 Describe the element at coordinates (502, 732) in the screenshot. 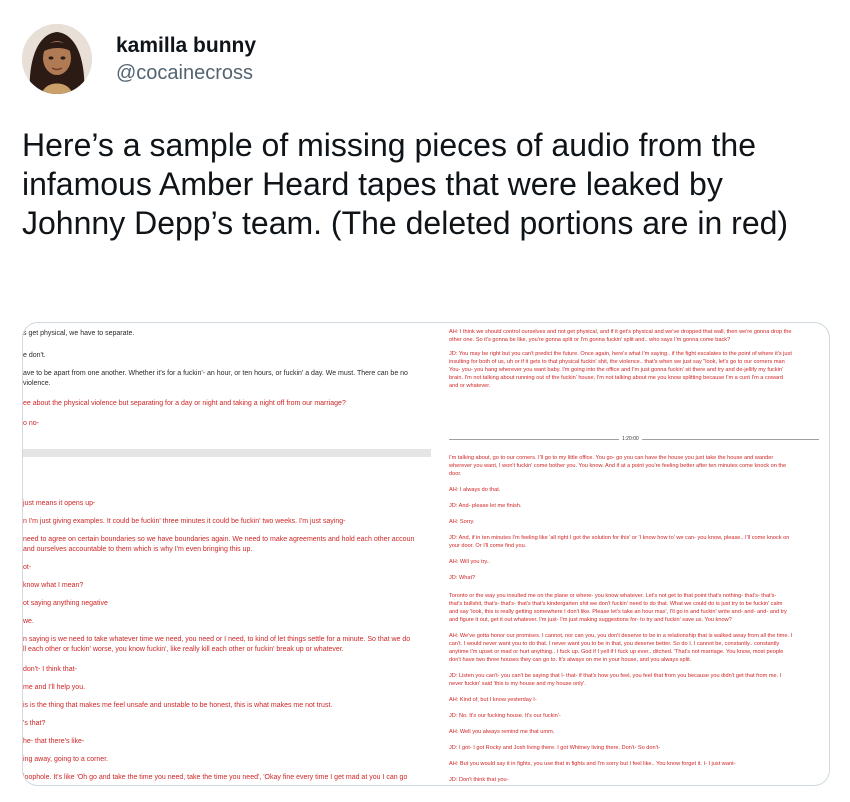

I see `right-transcript-line: AH: Well you always remind me that umm.` at that location.